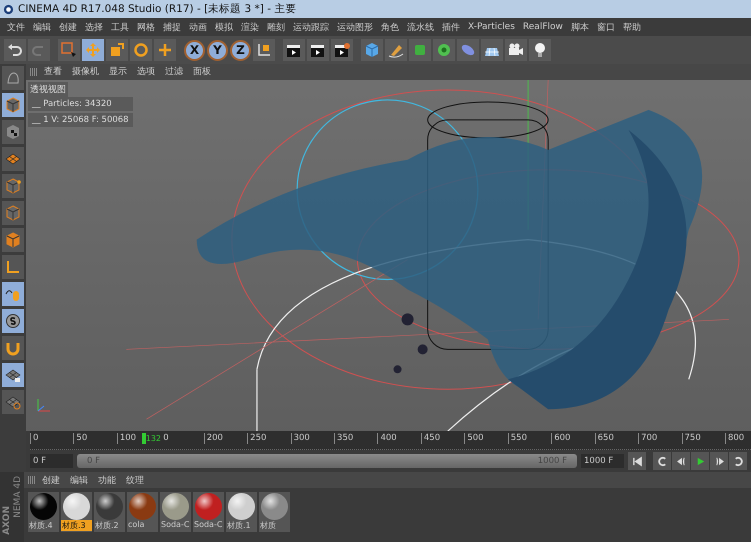 This screenshot has height=542, width=751. I want to click on menu-item: 显示, so click(118, 71).